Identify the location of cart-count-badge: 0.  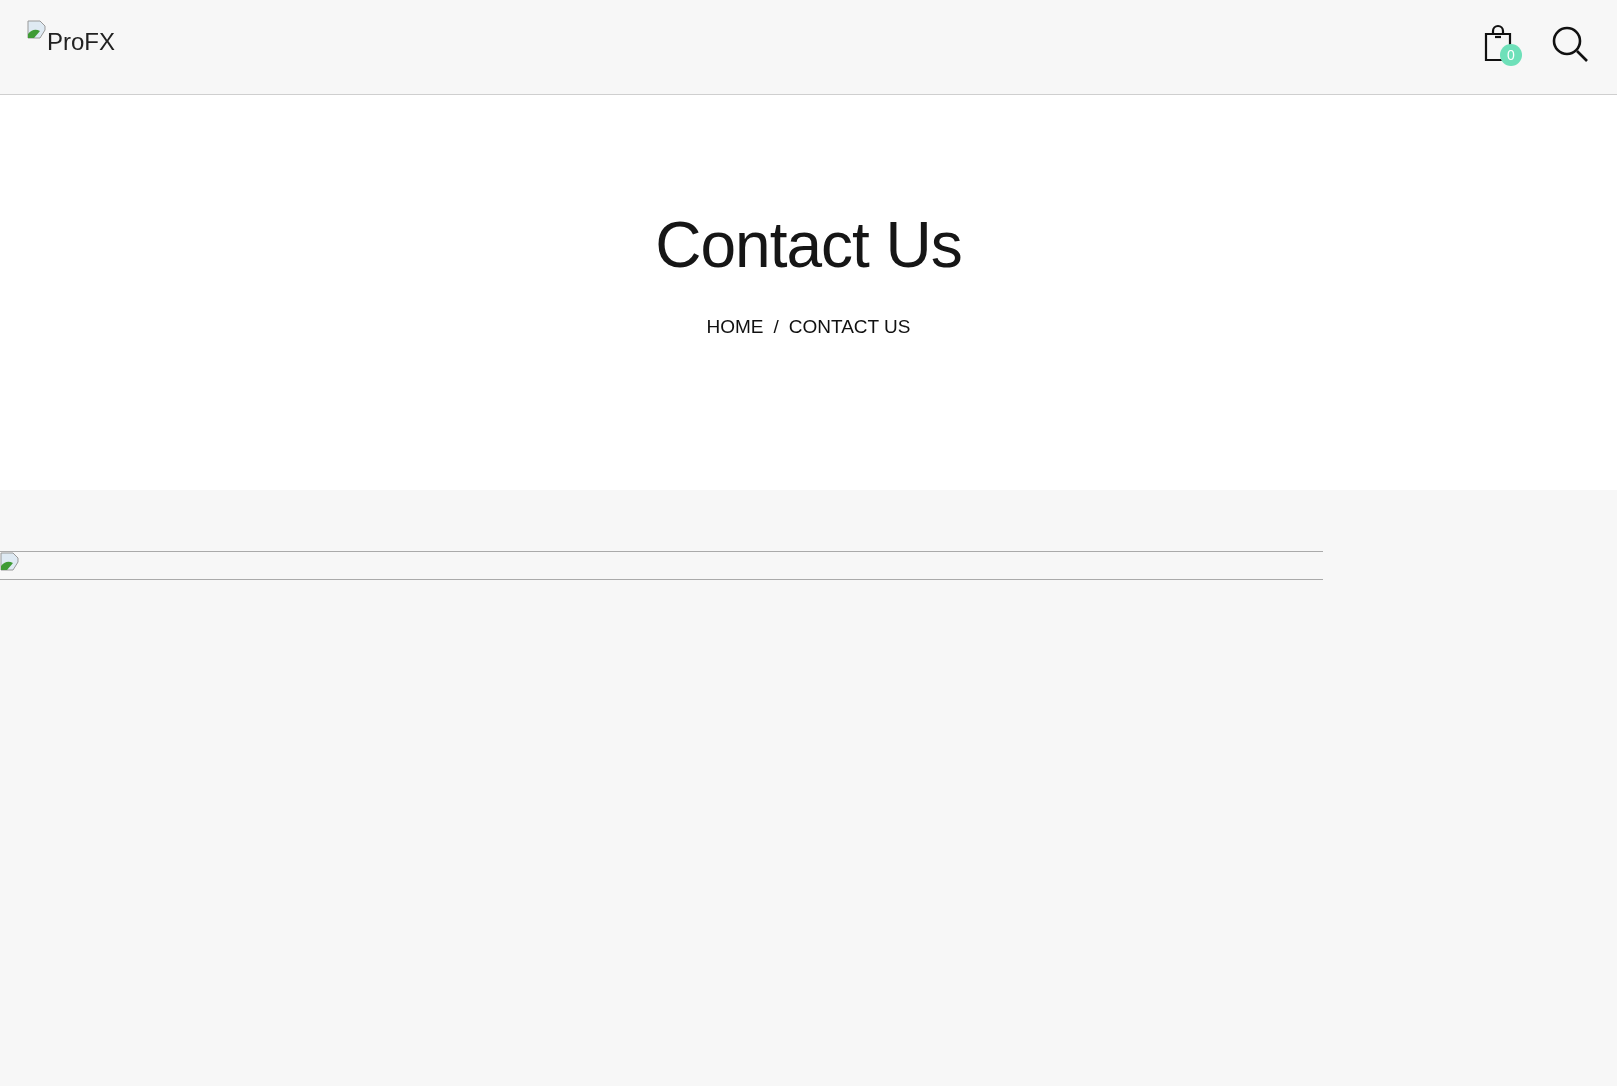
(1511, 55).